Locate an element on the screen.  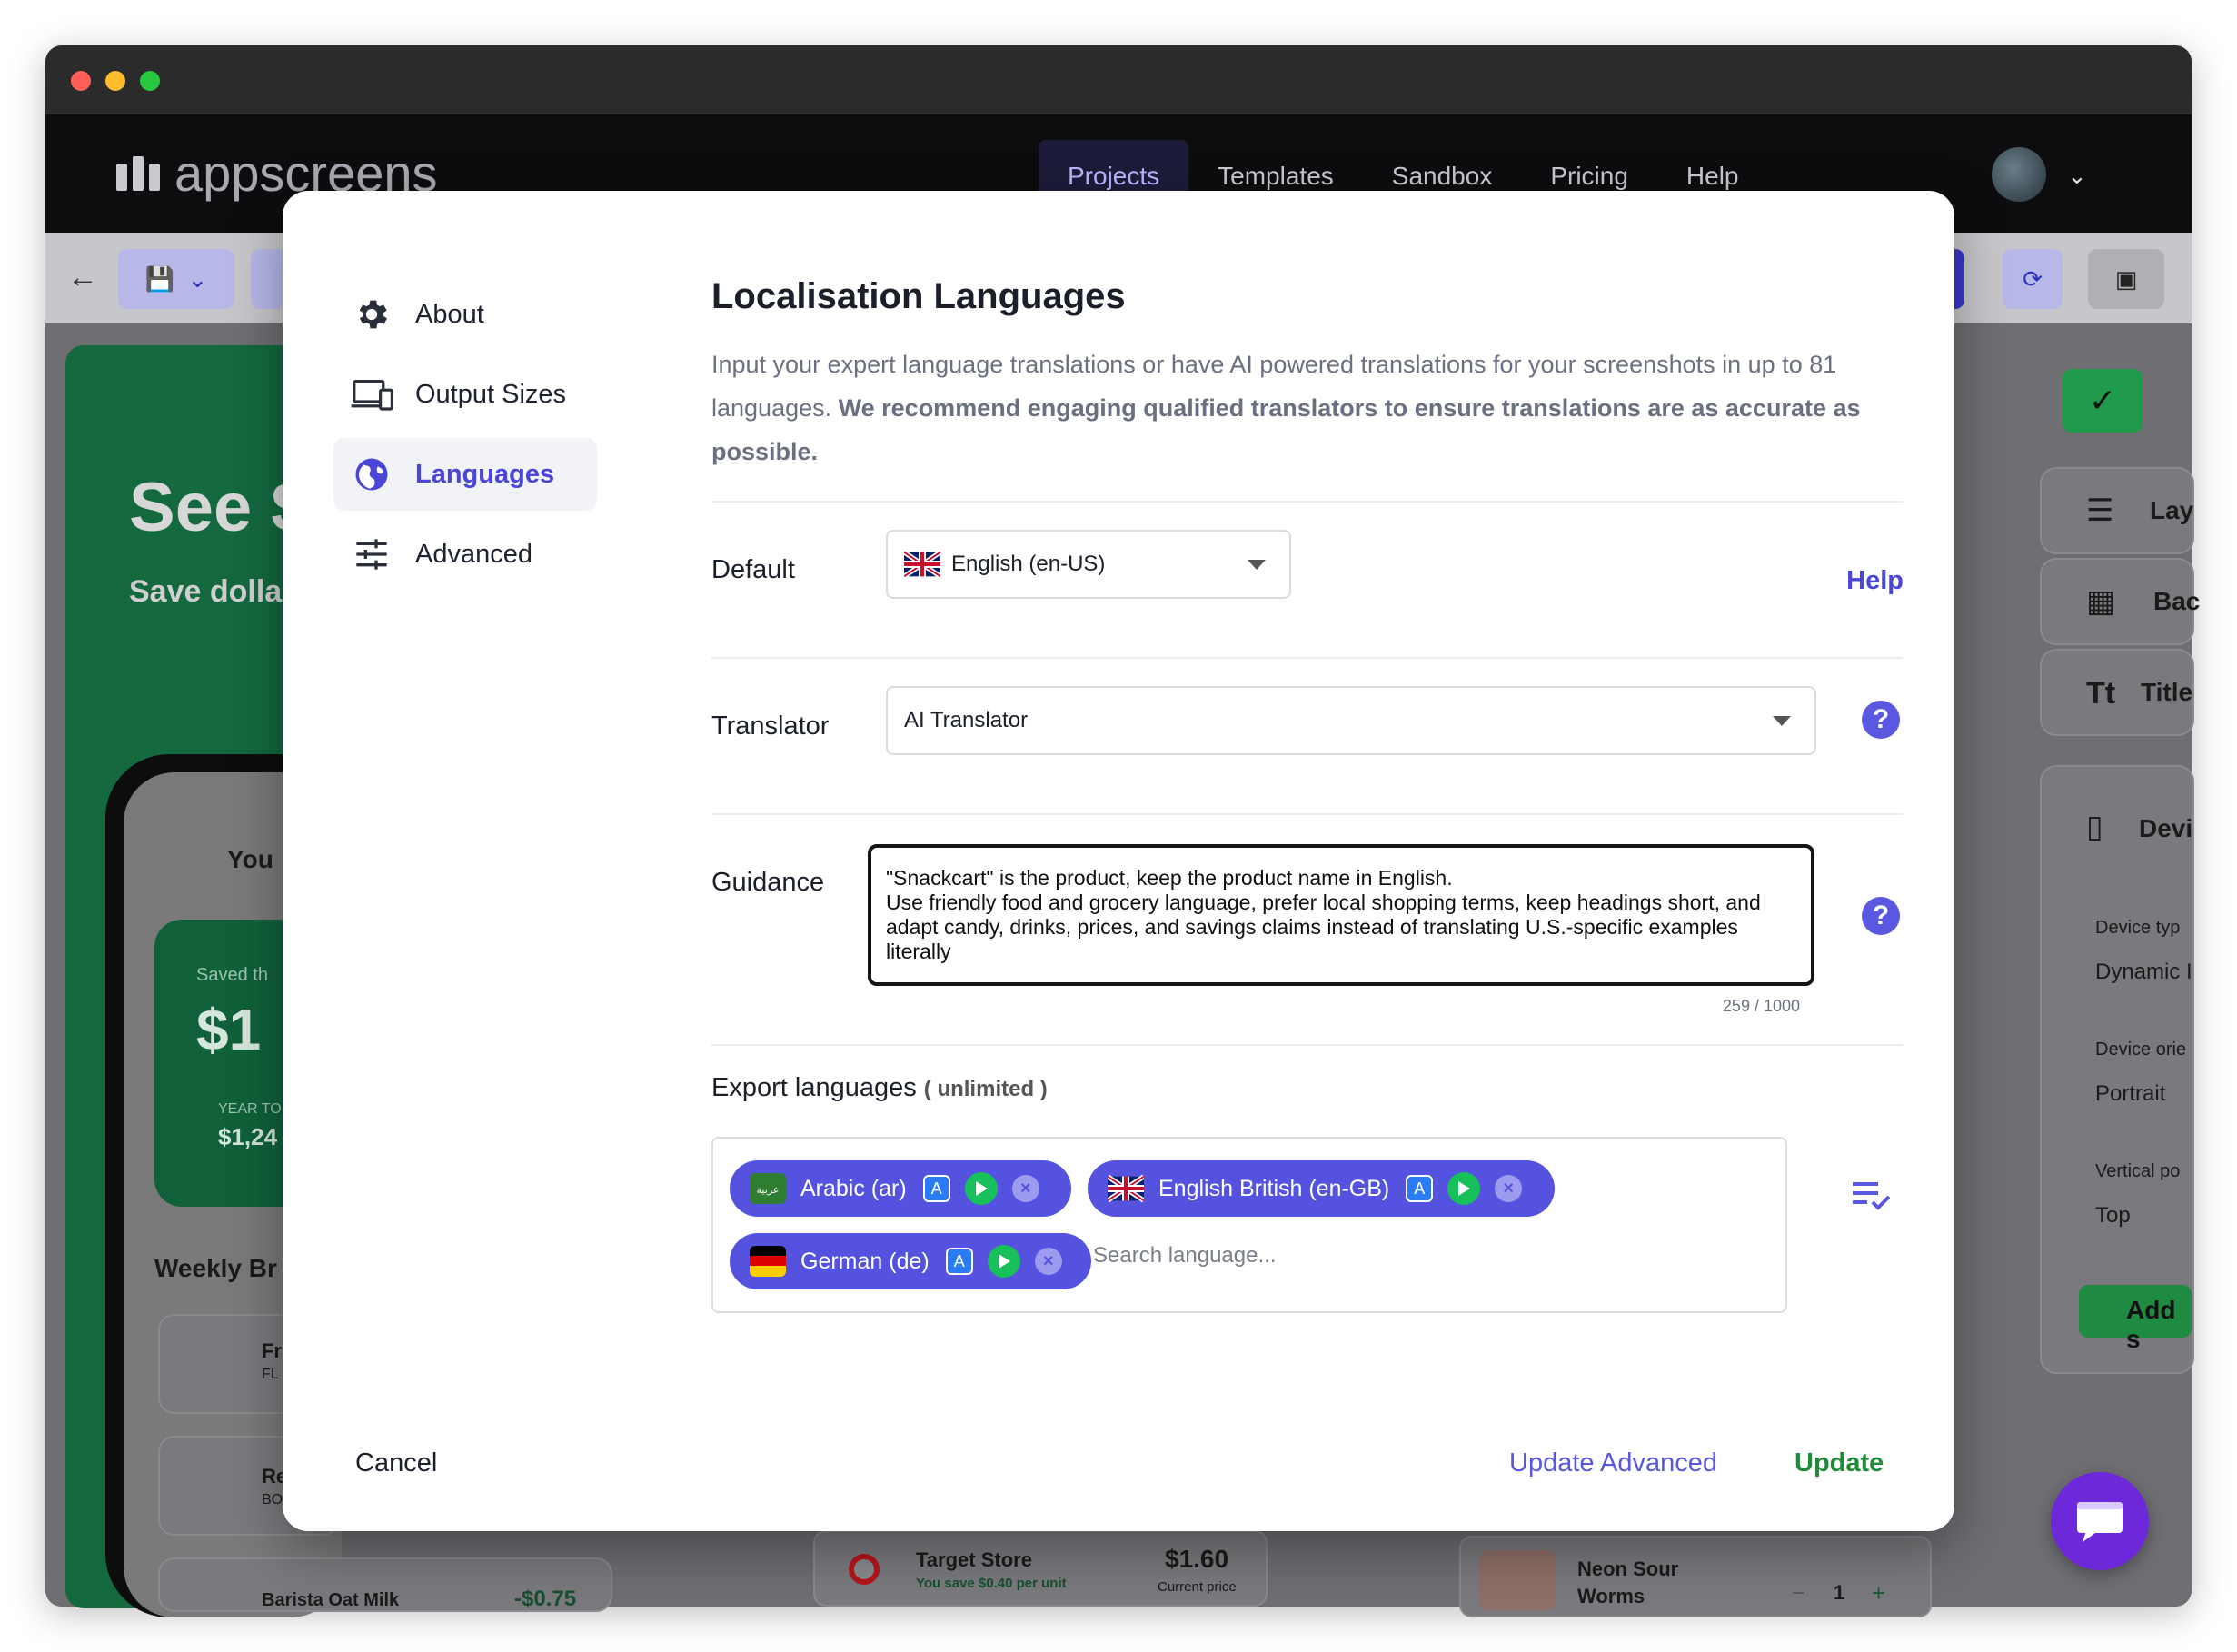
panel-background: Bac is located at coordinates (2177, 601).